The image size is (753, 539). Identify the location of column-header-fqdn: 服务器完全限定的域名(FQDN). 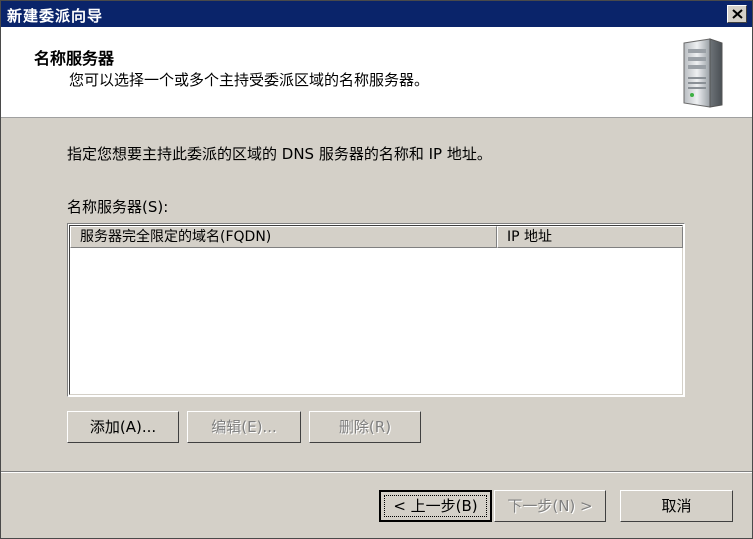
(283, 237).